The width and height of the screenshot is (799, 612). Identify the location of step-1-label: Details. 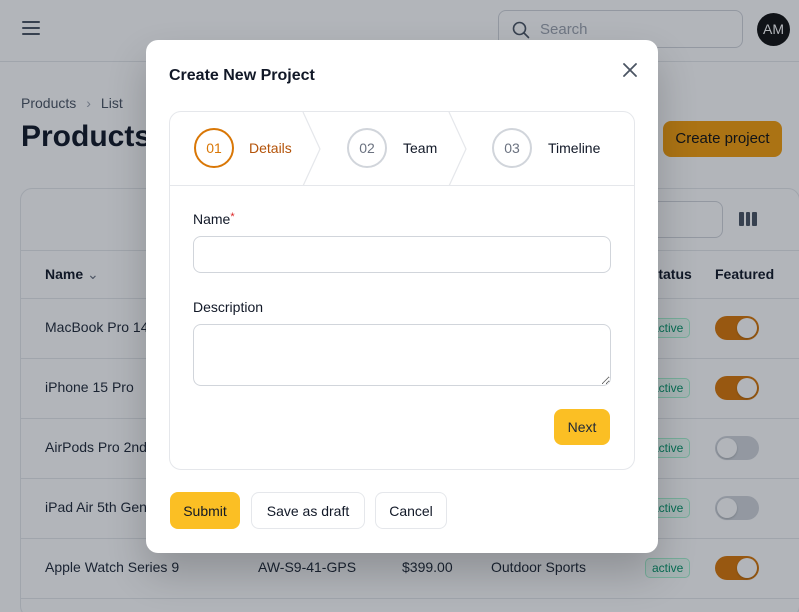
(270, 148).